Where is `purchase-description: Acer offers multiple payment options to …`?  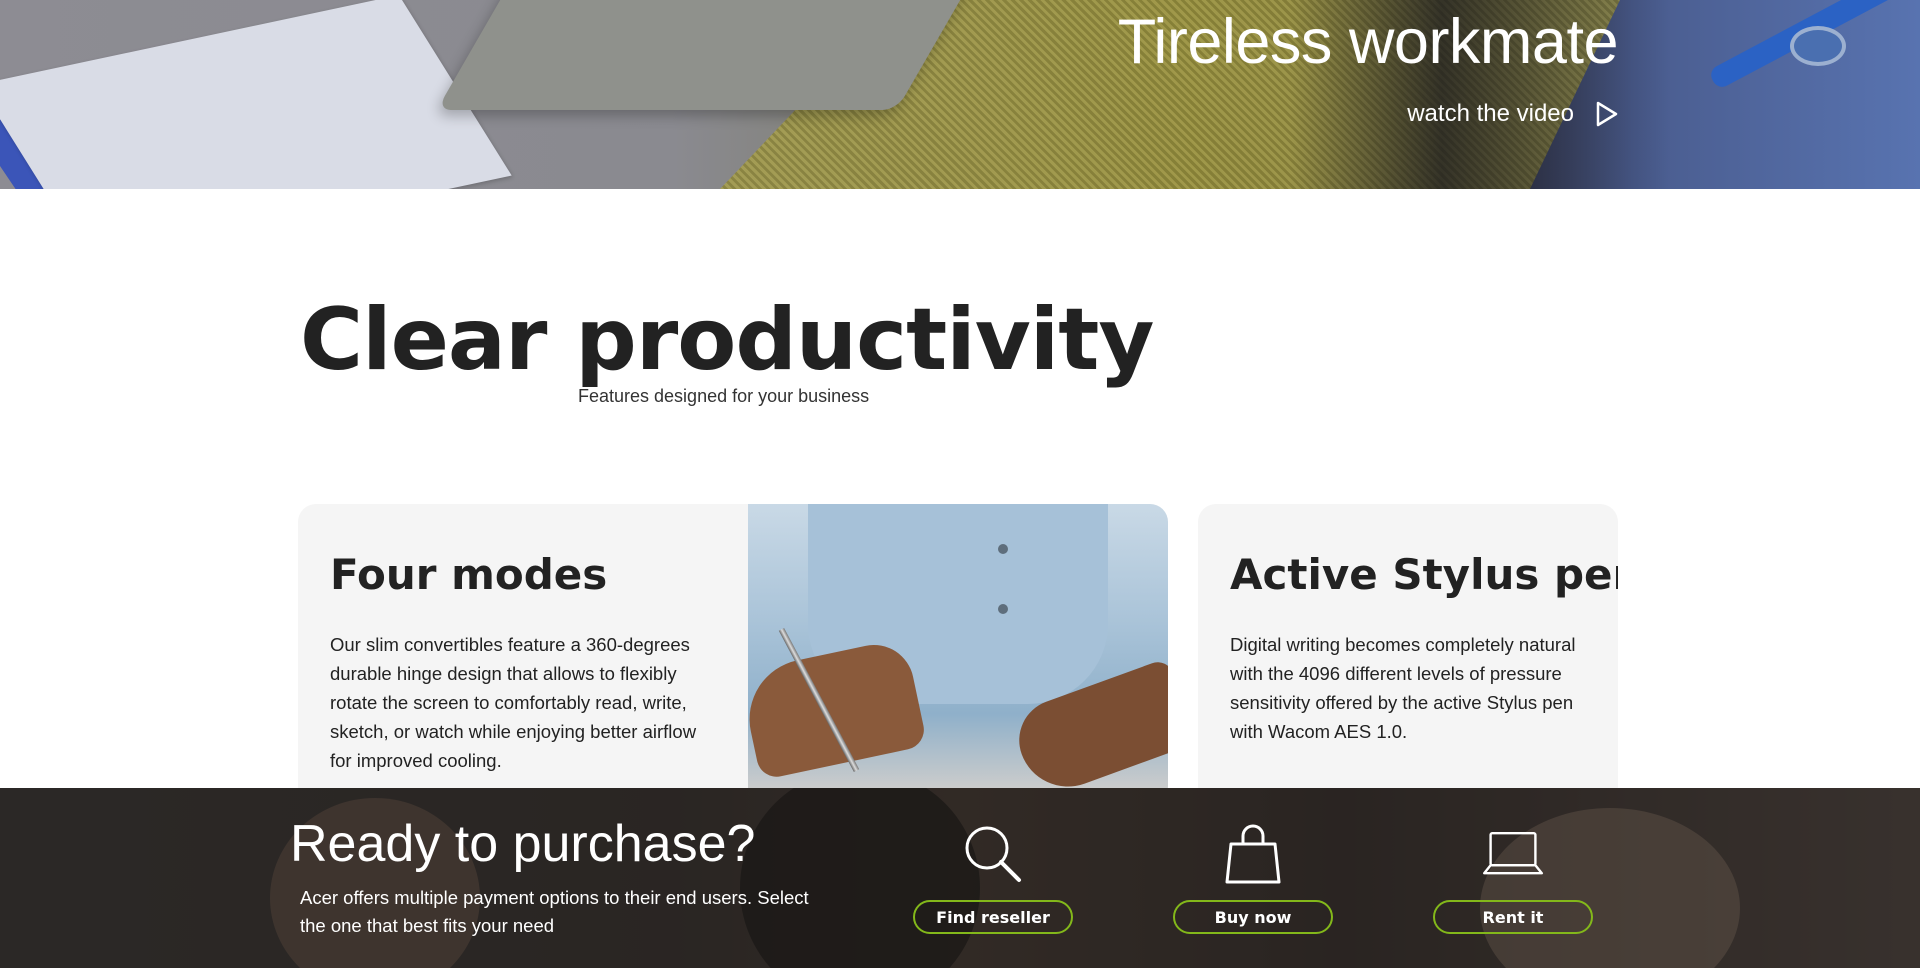 purchase-description: Acer offers multiple payment options to … is located at coordinates (554, 911).